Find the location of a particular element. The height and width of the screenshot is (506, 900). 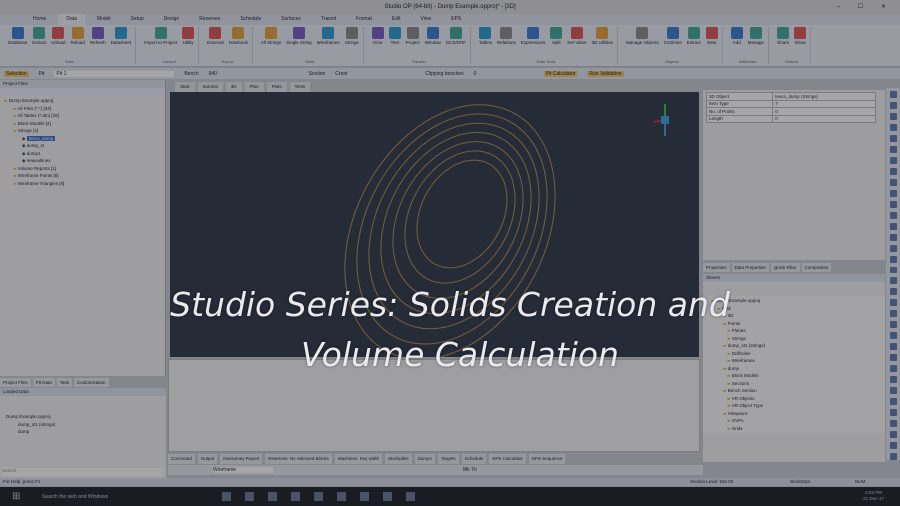

tab-view: View is located at coordinates (425, 19).